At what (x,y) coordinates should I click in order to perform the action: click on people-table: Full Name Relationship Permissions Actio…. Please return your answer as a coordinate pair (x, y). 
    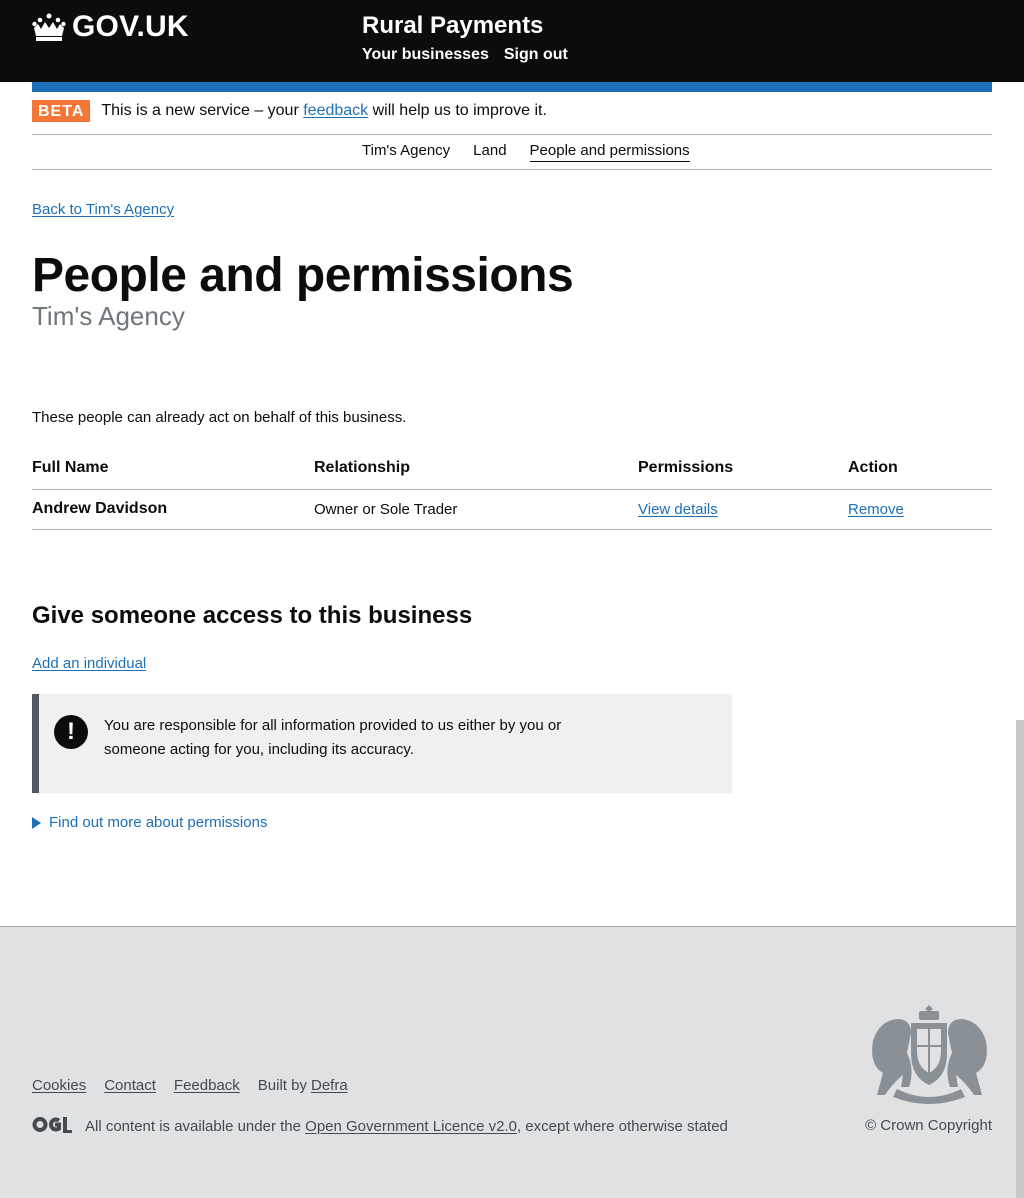
    Looking at the image, I should click on (512, 489).